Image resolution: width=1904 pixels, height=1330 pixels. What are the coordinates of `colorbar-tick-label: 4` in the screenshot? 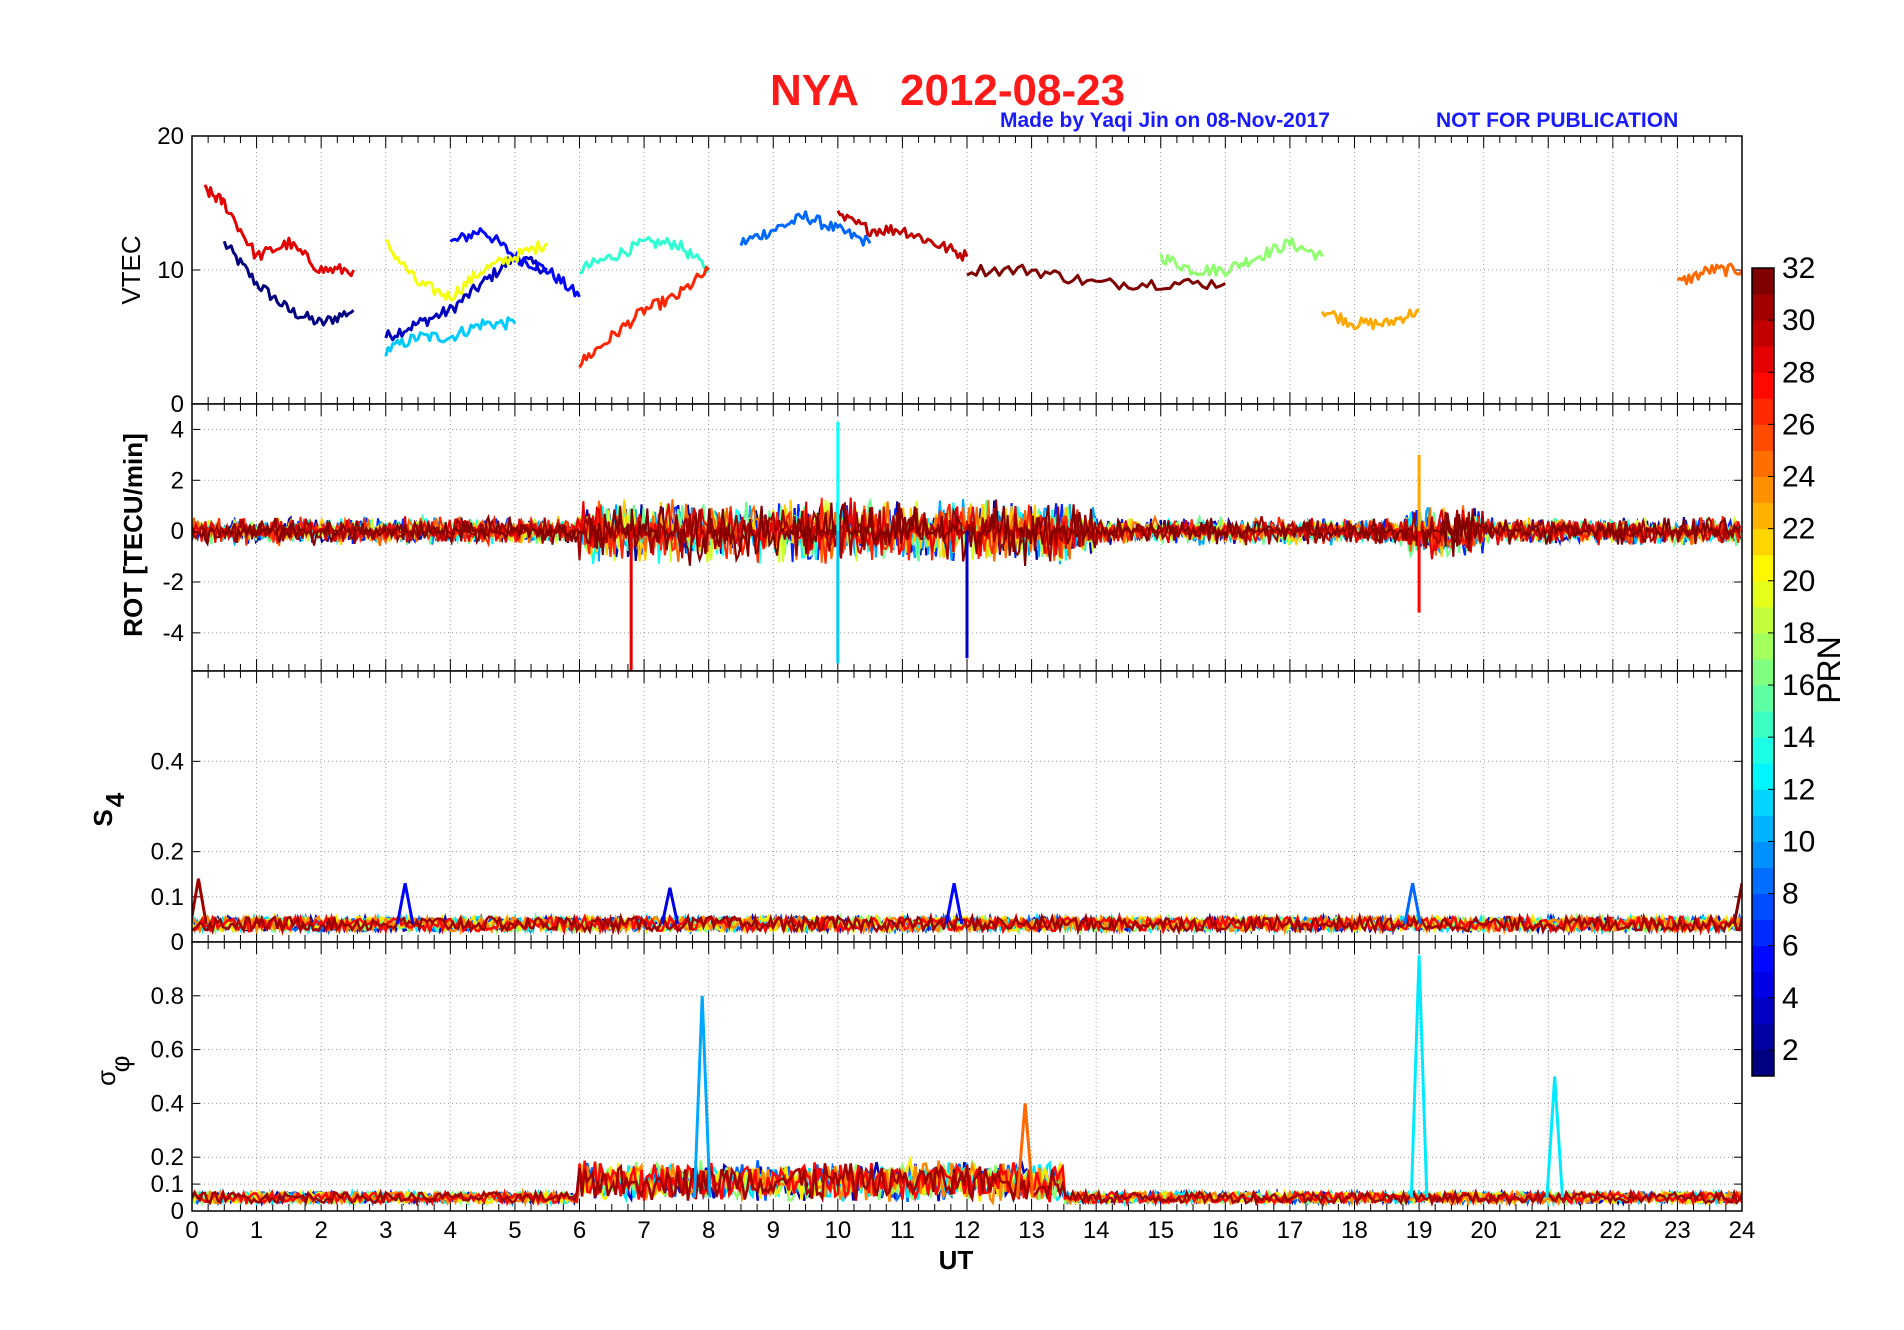 It's located at (1790, 998).